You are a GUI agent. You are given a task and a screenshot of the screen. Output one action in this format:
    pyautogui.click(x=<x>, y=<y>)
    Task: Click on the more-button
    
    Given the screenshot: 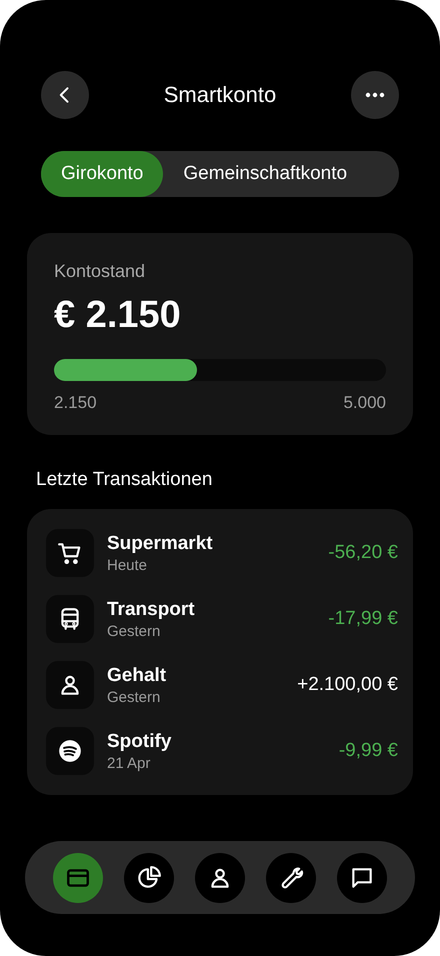 What is the action you would take?
    pyautogui.click(x=375, y=95)
    